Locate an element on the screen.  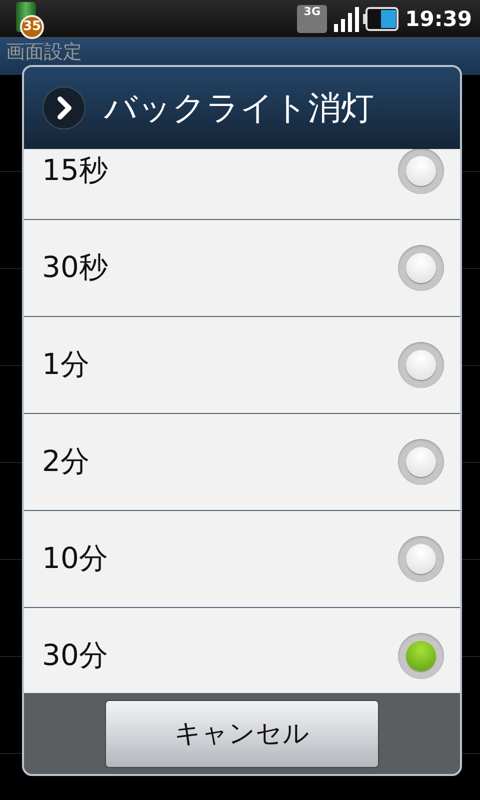
option-row: 1分 is located at coordinates (242, 365).